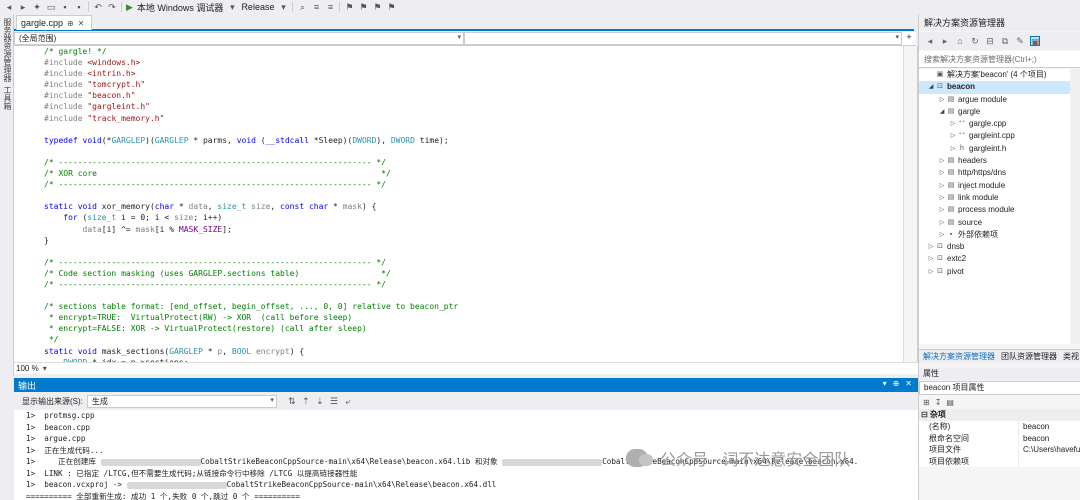  Describe the element at coordinates (54, 22) in the screenshot. I see `tab-gargle-cpp: gargle.cpp ⊕ ✕` at that location.